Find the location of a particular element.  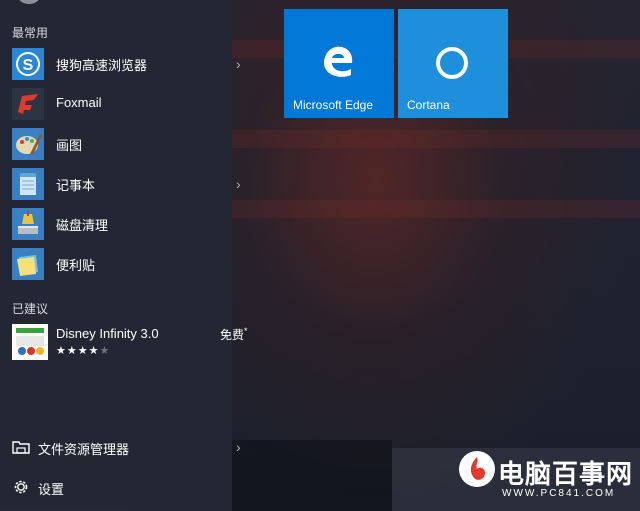

svg-text: S is located at coordinates (28, 65).